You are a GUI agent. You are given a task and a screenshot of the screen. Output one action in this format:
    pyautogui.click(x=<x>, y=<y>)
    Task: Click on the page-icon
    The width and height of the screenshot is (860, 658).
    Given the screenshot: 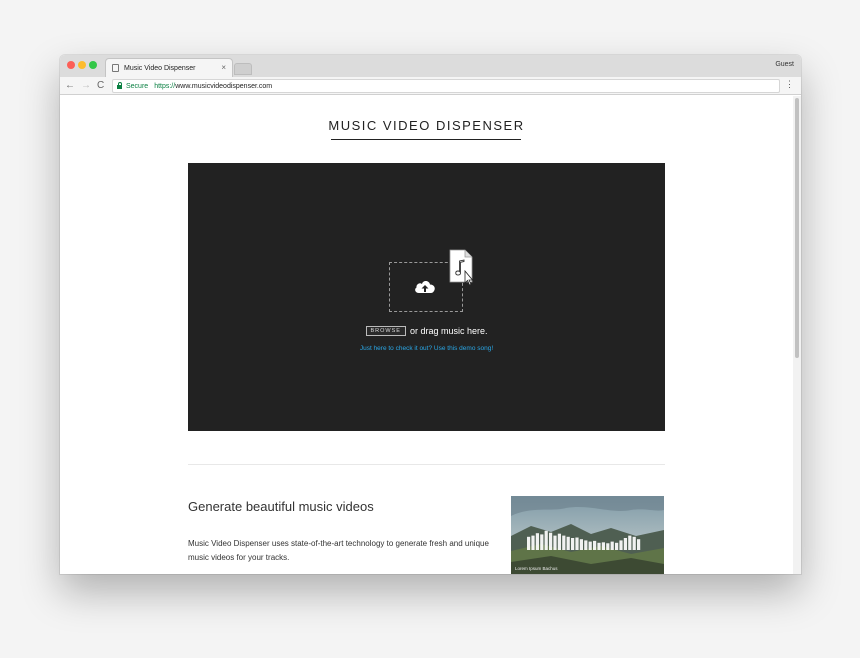 What is the action you would take?
    pyautogui.click(x=115, y=68)
    